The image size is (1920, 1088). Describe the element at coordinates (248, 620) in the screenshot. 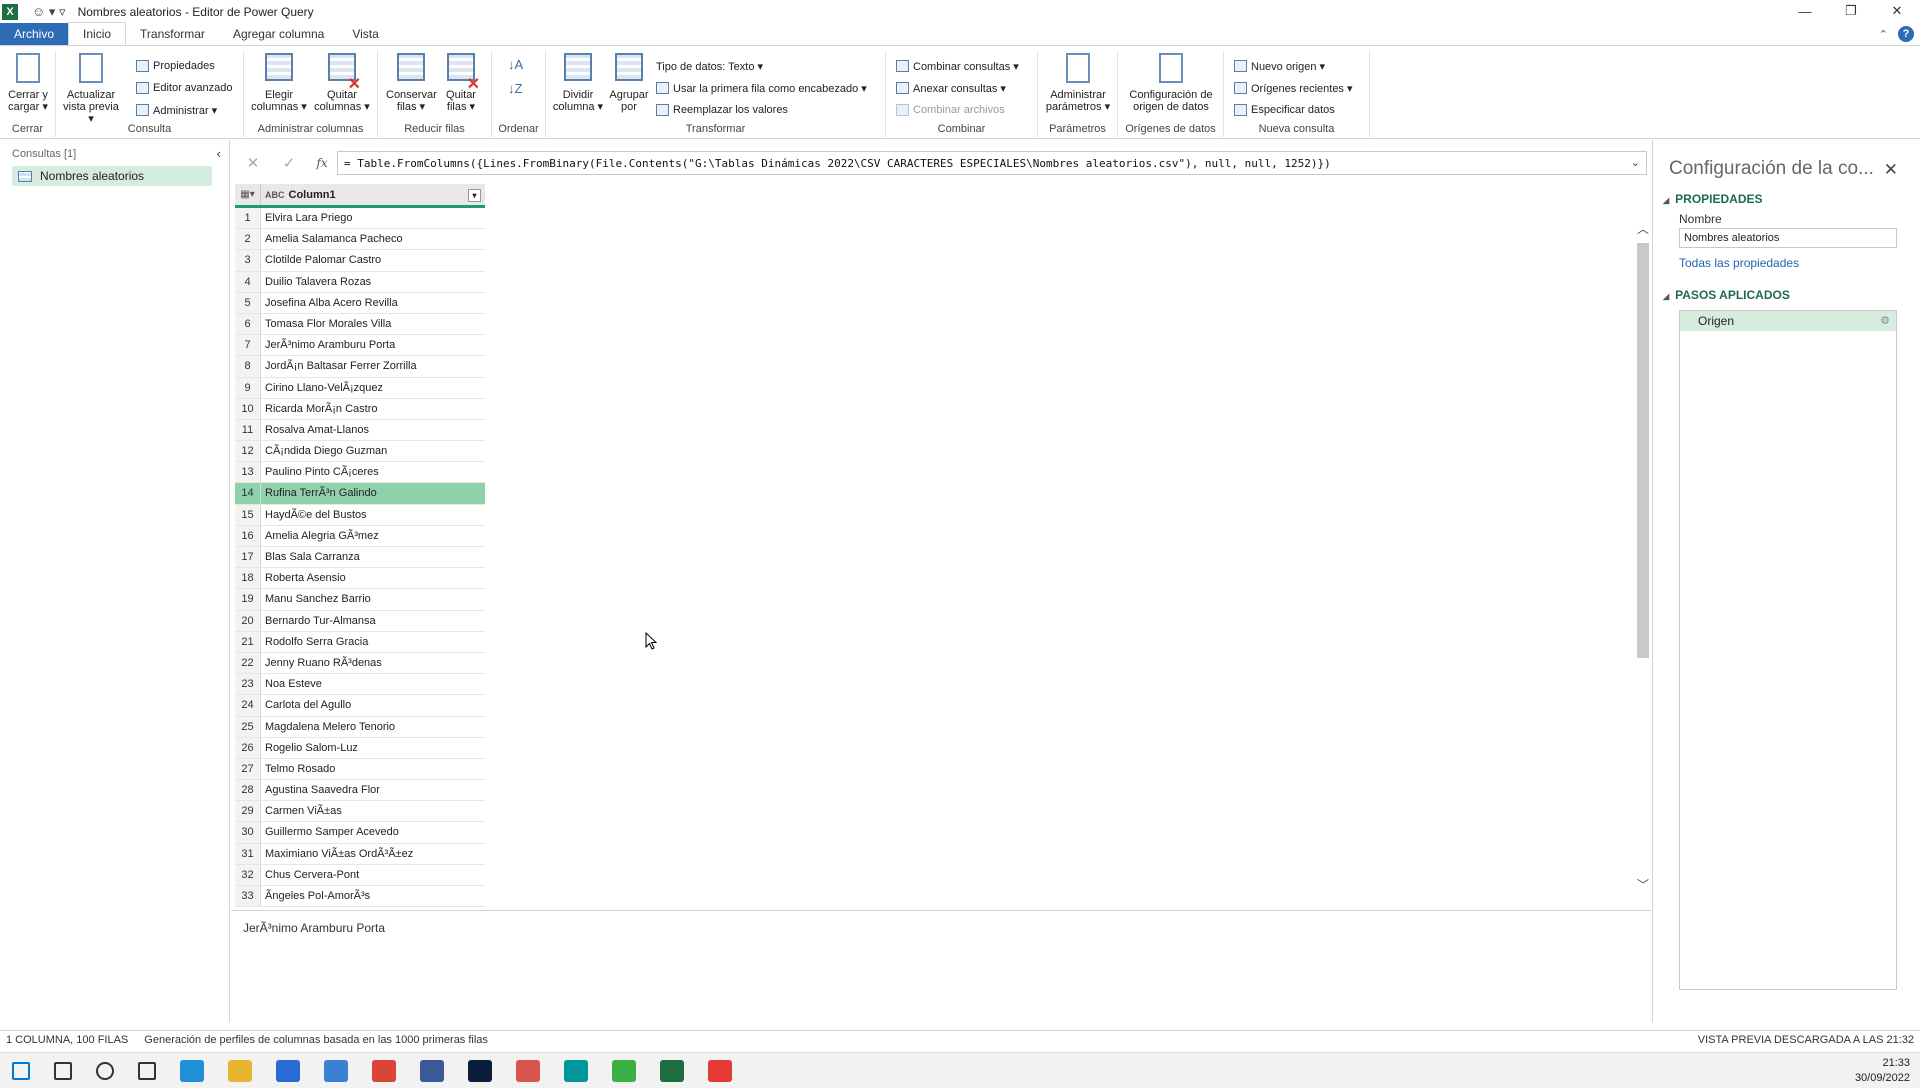

I see `row-number: 20` at that location.